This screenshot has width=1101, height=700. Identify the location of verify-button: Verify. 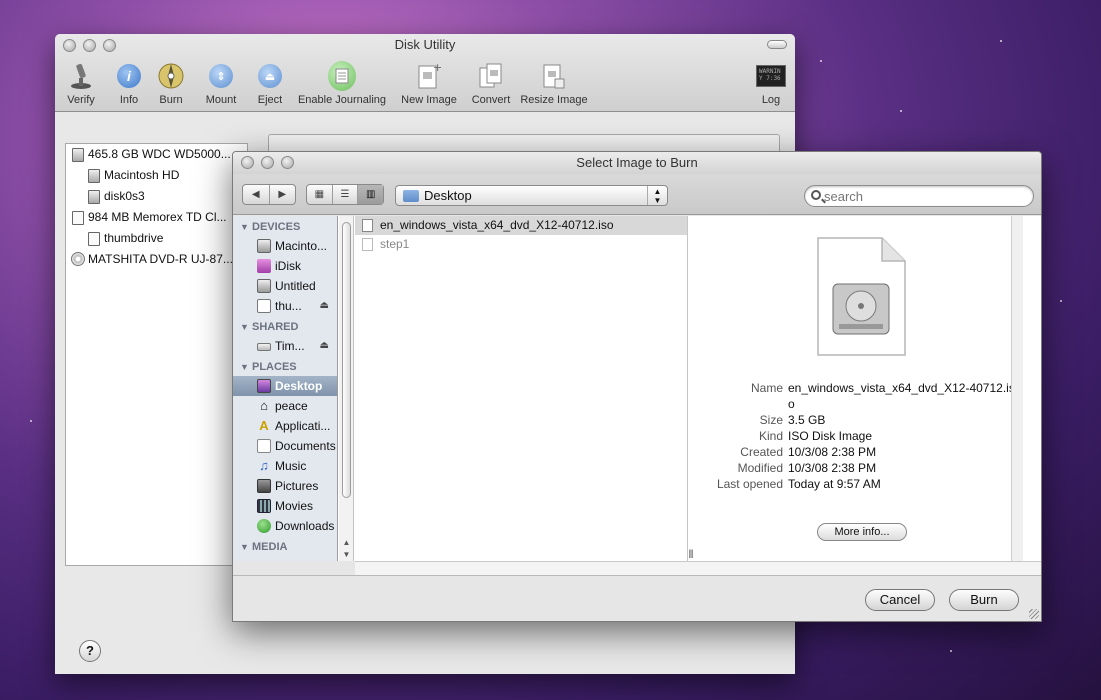
(81, 84).